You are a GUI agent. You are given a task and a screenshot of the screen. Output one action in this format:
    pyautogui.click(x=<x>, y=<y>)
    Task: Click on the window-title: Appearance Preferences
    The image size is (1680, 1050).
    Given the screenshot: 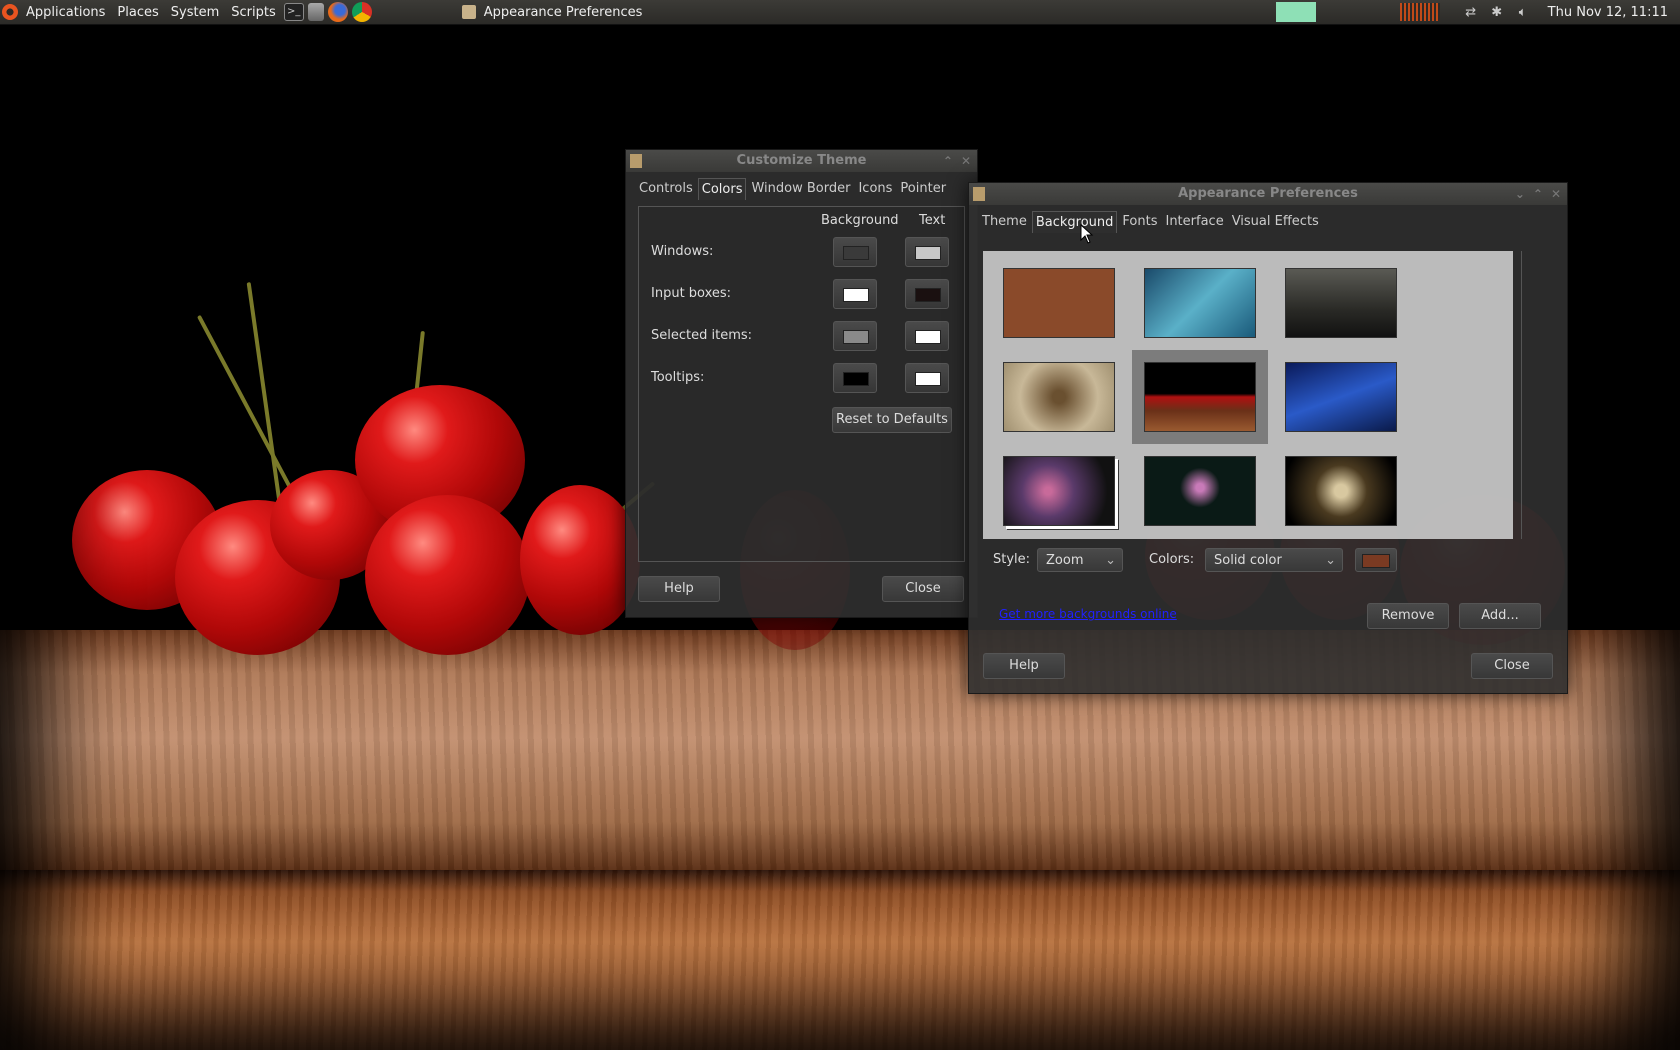 What is the action you would take?
    pyautogui.click(x=1268, y=193)
    